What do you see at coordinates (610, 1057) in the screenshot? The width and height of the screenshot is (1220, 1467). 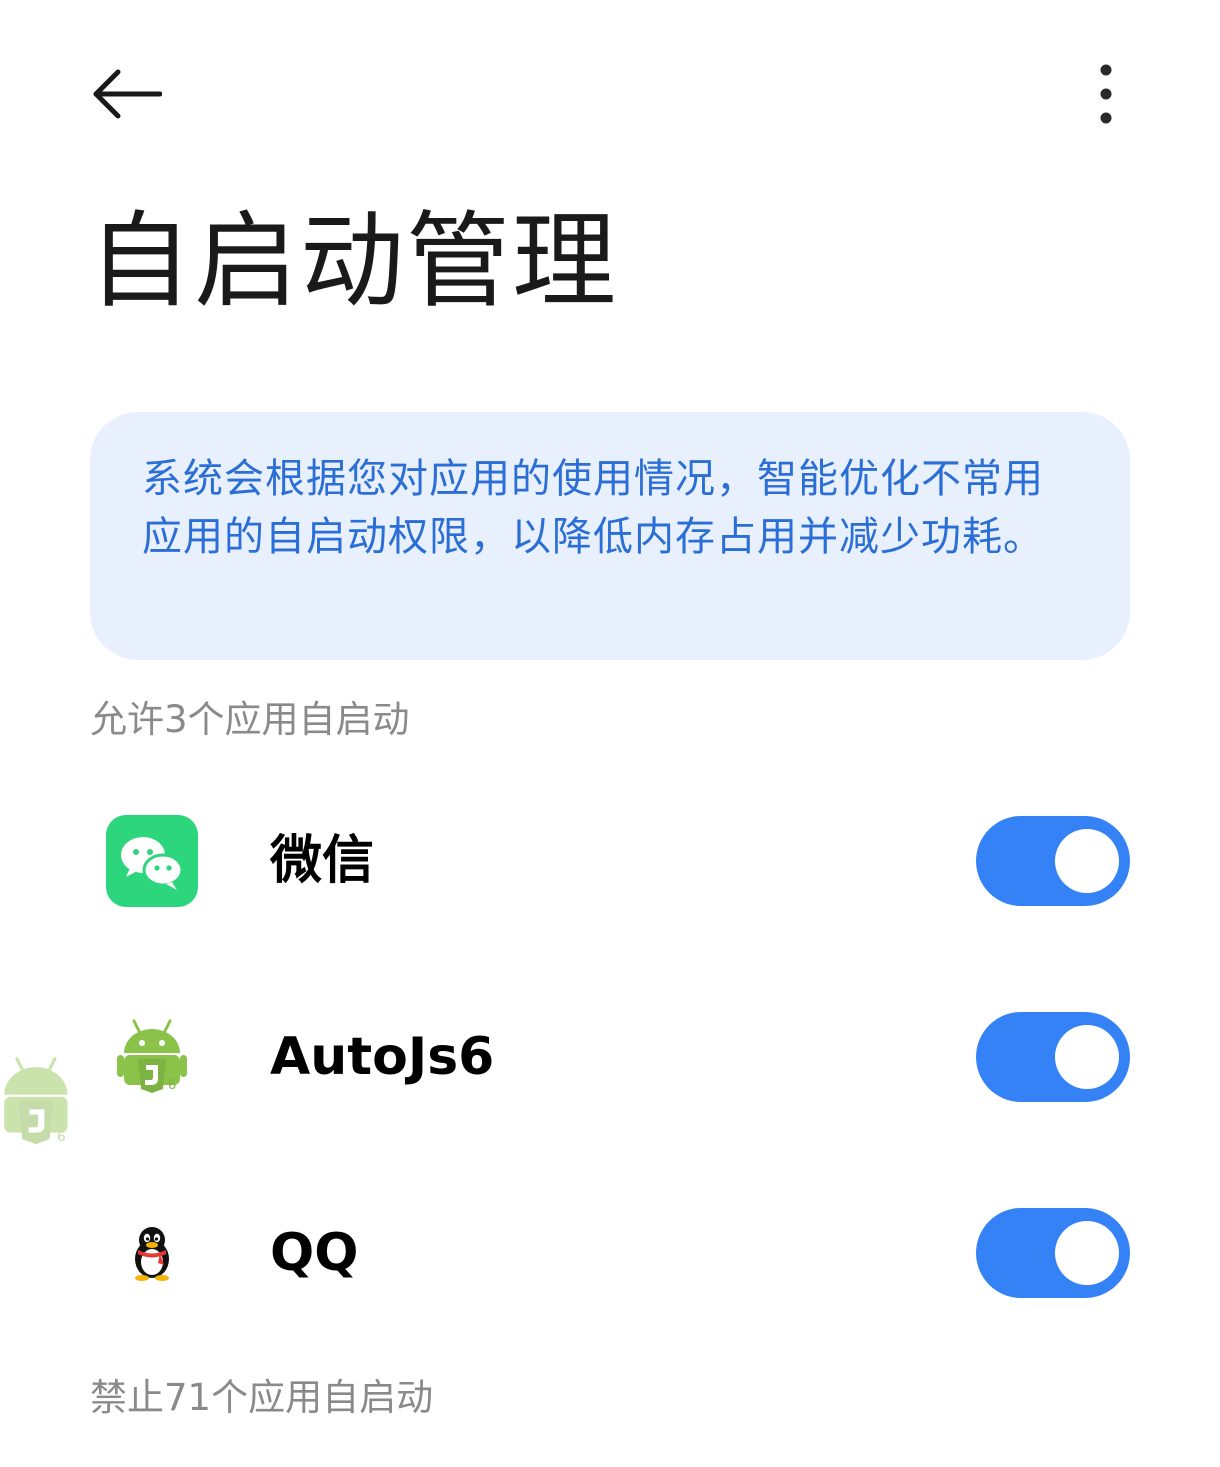 I see `app-row-autojs6: 6 AutoJs6` at bounding box center [610, 1057].